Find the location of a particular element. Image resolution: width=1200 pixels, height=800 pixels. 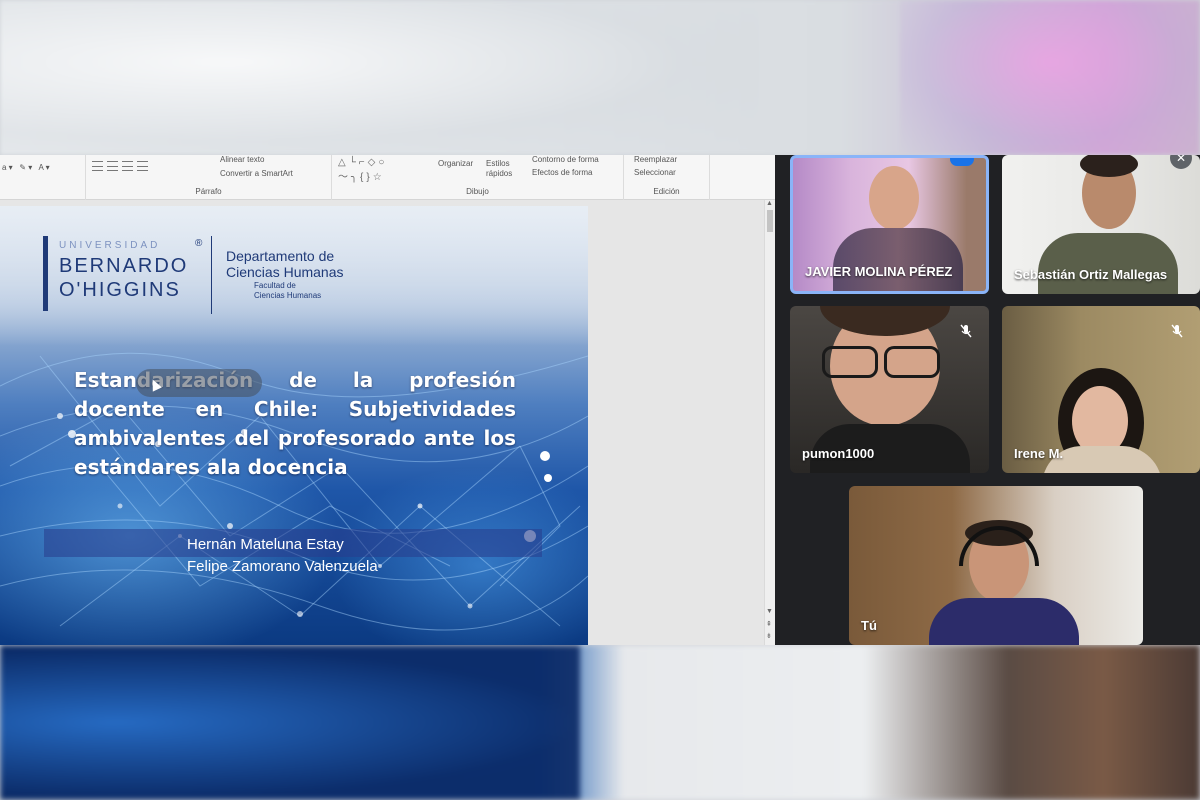

participant-name: pumon1000 is located at coordinates (838, 453).